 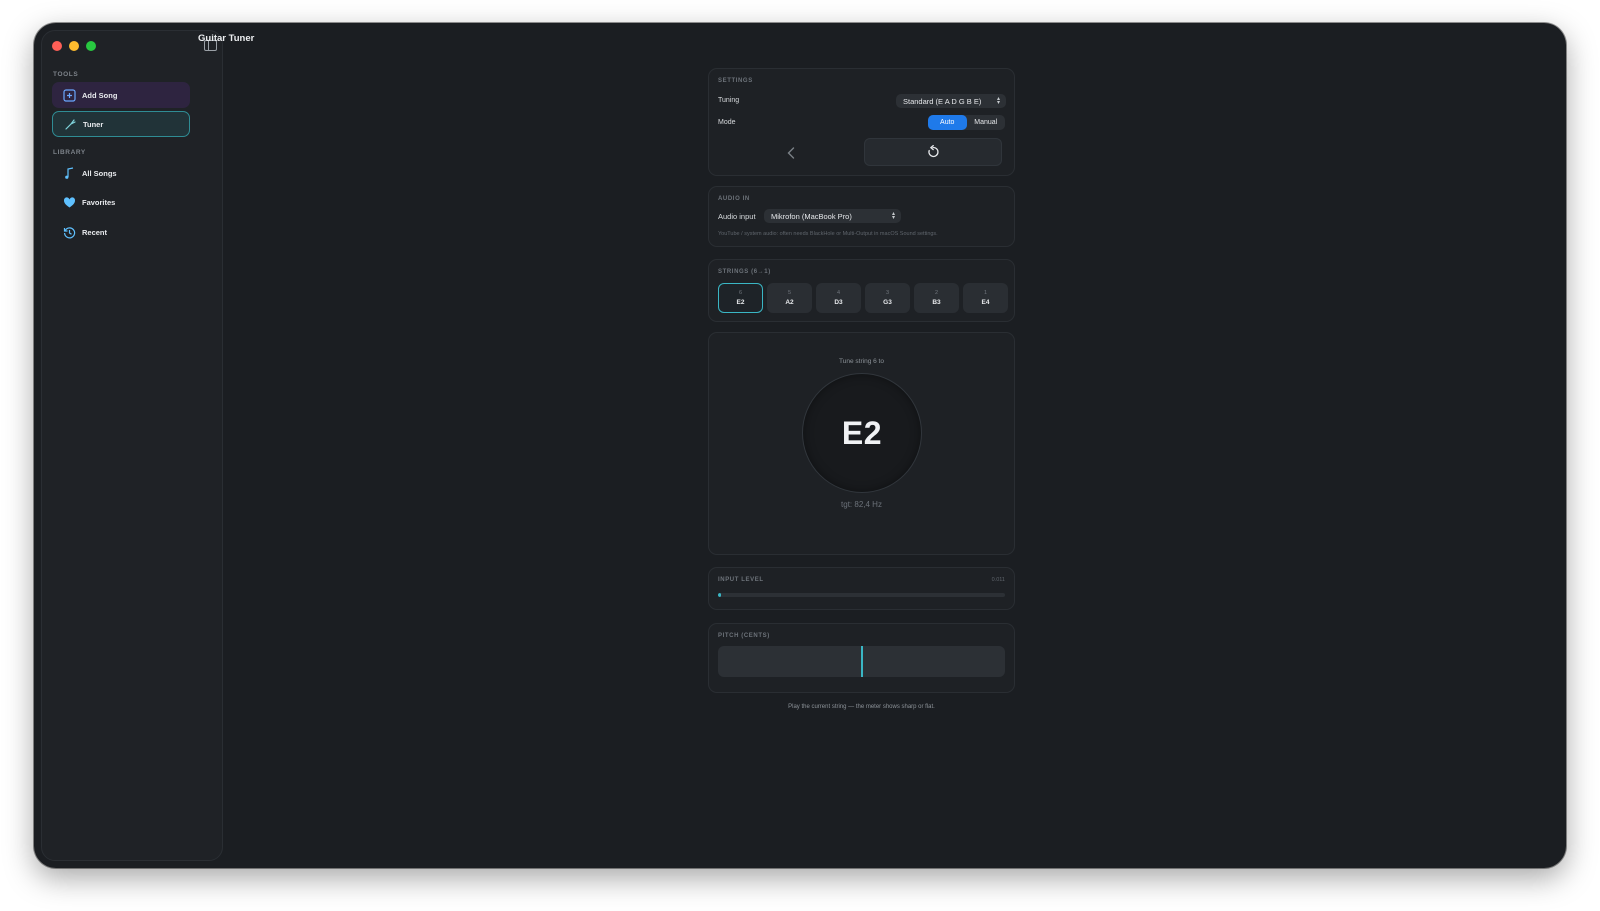 I want to click on string-button-1: 1 E4, so click(x=985, y=298).